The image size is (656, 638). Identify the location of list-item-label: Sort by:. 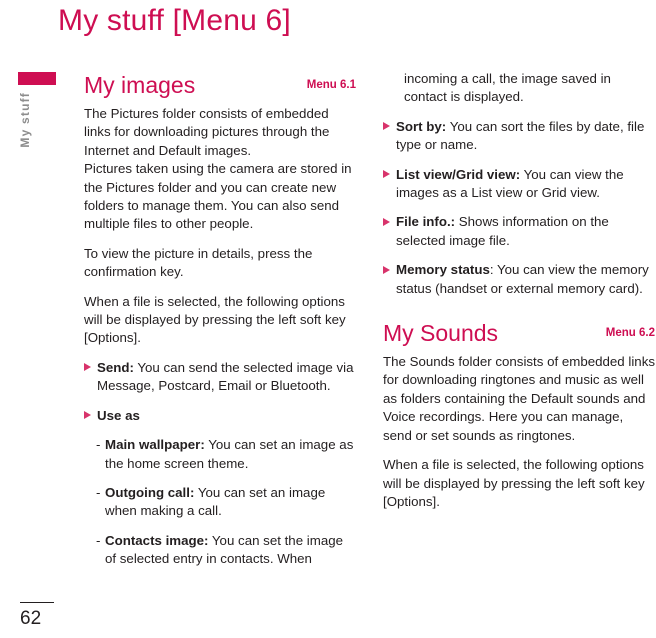
(421, 126).